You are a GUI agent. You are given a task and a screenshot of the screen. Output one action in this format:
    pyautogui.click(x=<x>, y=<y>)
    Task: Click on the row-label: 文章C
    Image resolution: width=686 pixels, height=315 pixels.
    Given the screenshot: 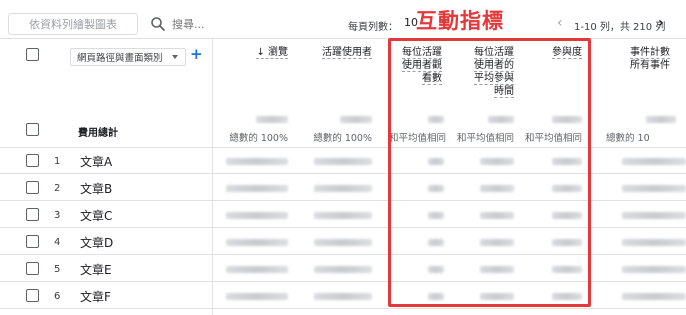 What is the action you would take?
    pyautogui.click(x=96, y=215)
    